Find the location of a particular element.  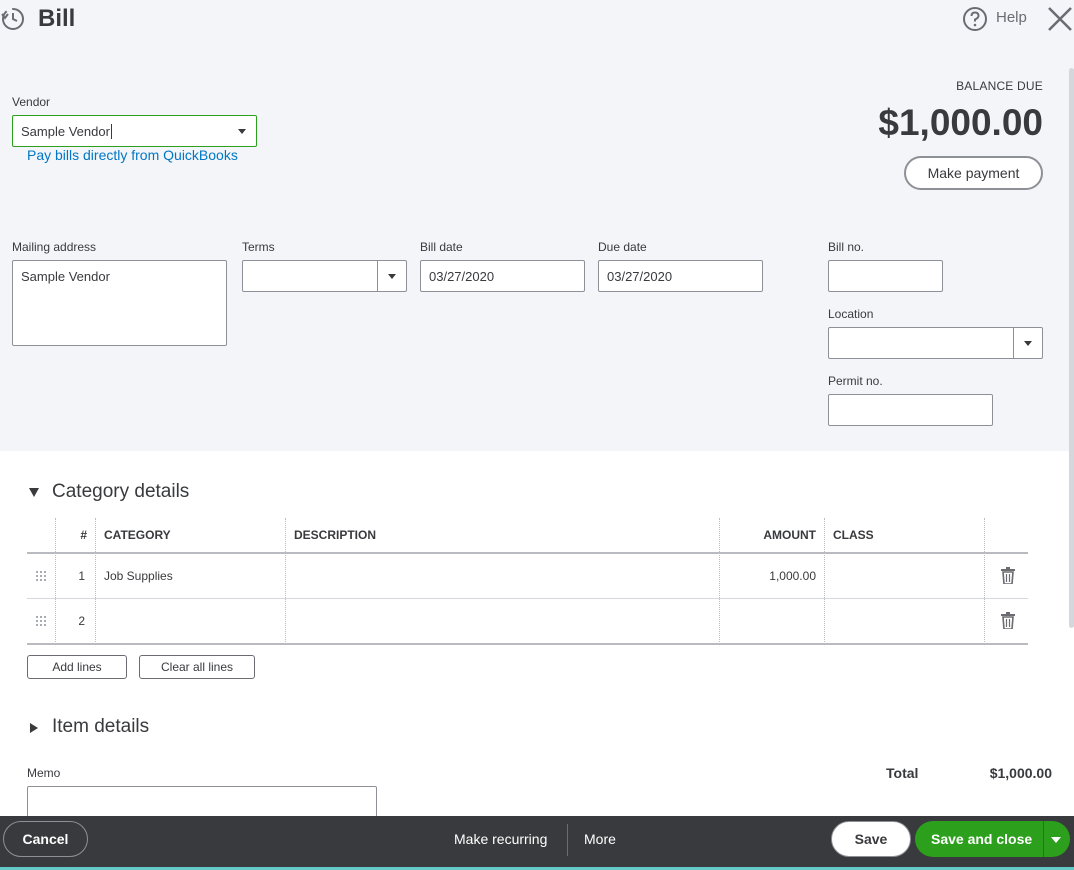

make-payment-button: Make payment is located at coordinates (973, 173).